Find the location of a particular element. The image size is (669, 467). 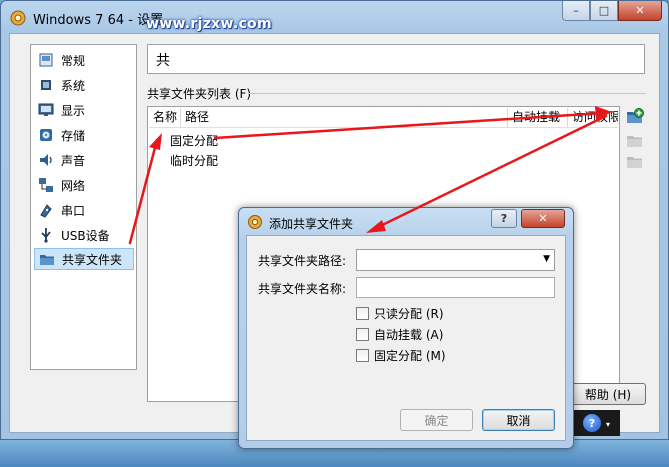

section-divider is located at coordinates (447, 93).